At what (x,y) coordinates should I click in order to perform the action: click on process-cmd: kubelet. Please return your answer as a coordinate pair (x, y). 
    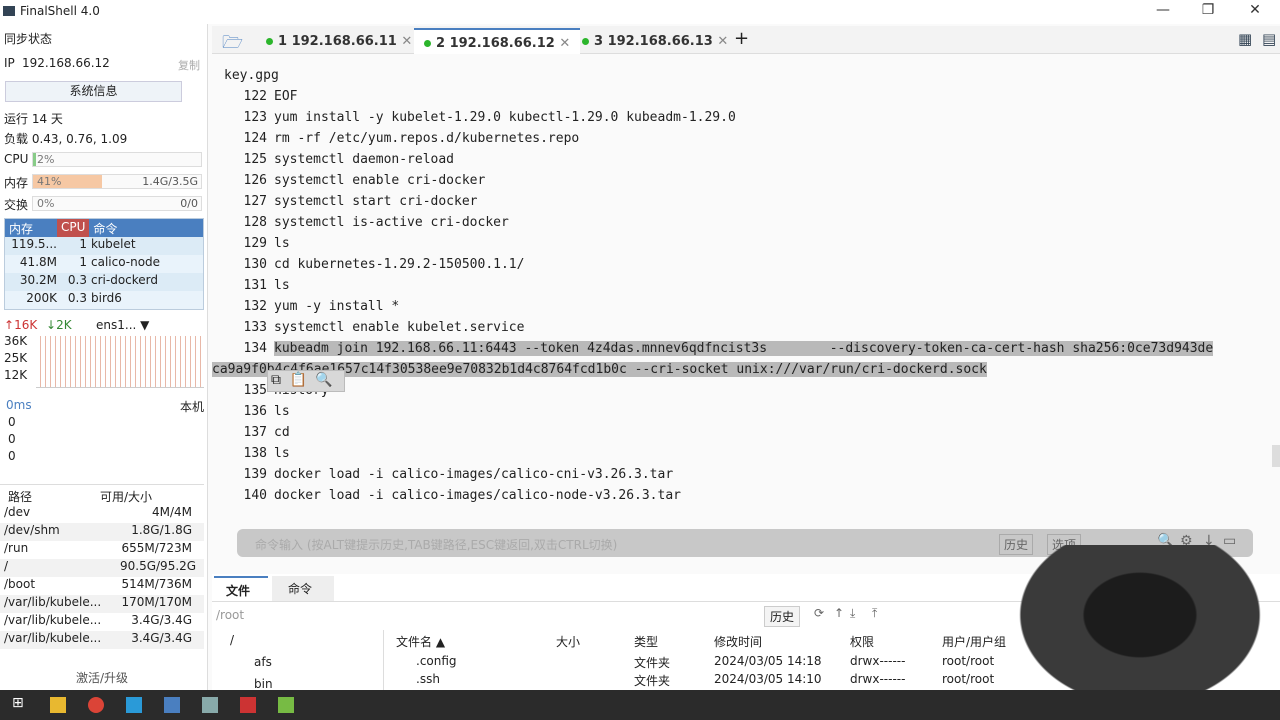
    Looking at the image, I should click on (113, 244).